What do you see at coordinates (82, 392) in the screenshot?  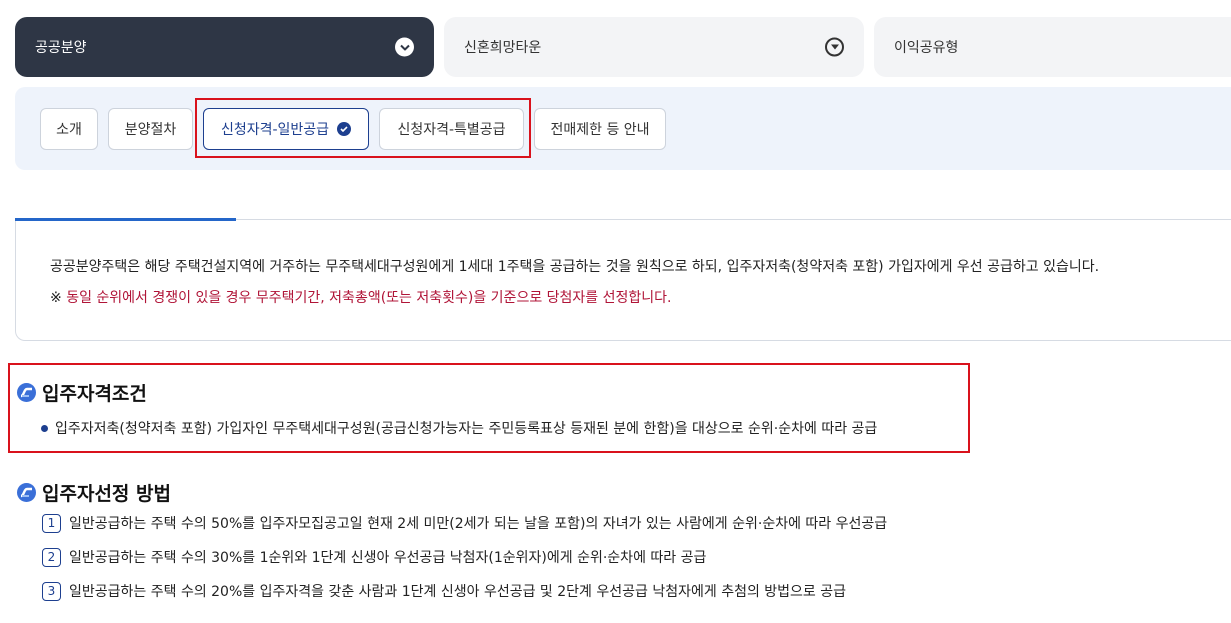 I see `qualification-title: 입주자격조건` at bounding box center [82, 392].